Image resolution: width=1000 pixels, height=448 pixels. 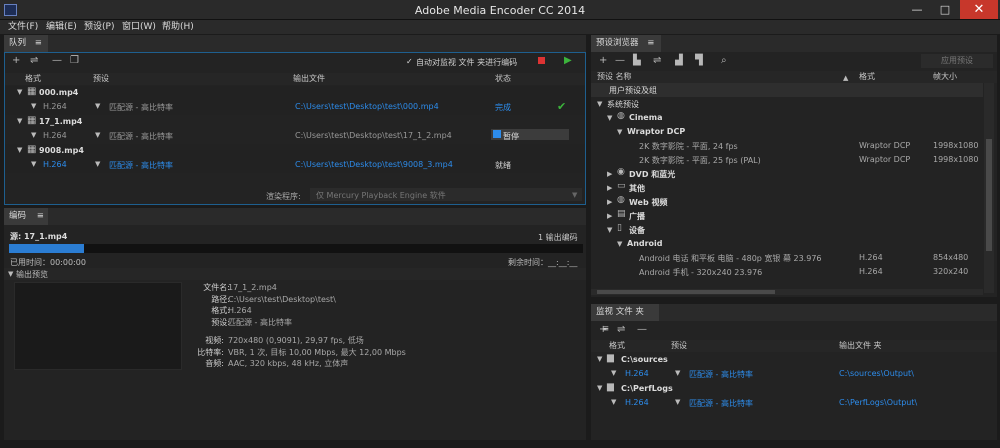 I want to click on add-preset-icon: +, so click(x=603, y=60).